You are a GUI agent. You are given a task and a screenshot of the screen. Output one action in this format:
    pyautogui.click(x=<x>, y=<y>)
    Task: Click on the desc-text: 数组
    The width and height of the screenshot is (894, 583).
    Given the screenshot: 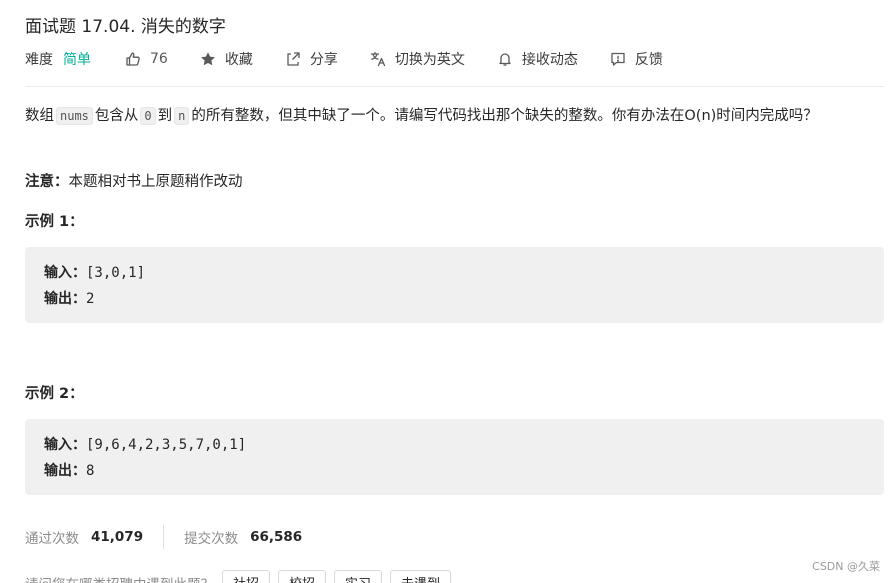 What is the action you would take?
    pyautogui.click(x=39, y=116)
    